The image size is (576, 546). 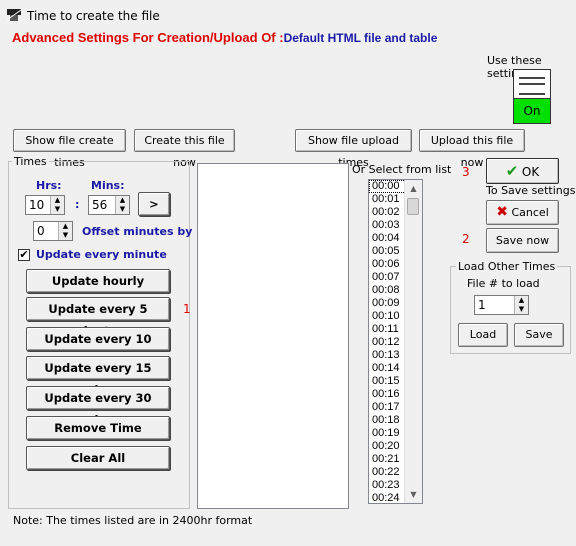 What do you see at coordinates (98, 317) in the screenshot?
I see `update-5-minutes-button: Update every 5 minutes` at bounding box center [98, 317].